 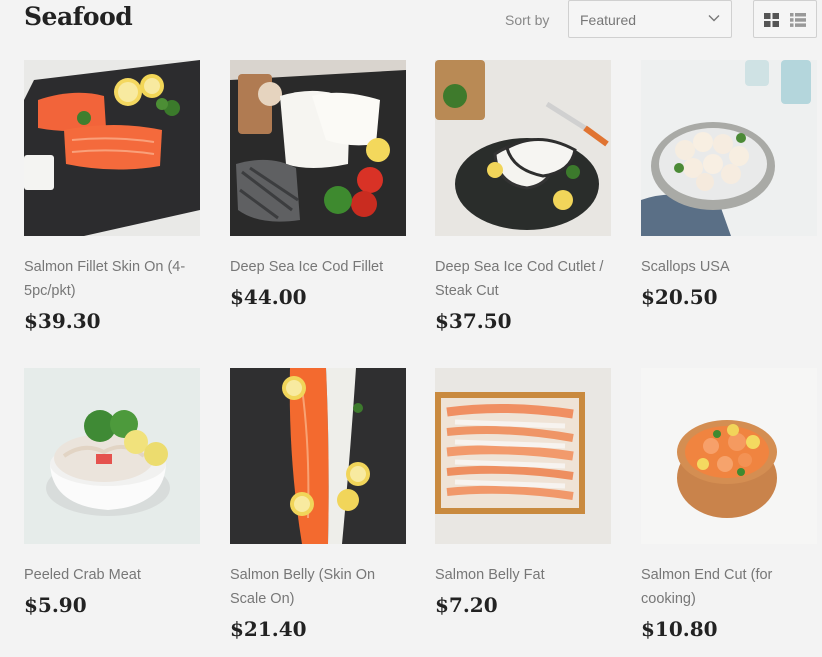 I want to click on product-price: $10.80, so click(x=679, y=629).